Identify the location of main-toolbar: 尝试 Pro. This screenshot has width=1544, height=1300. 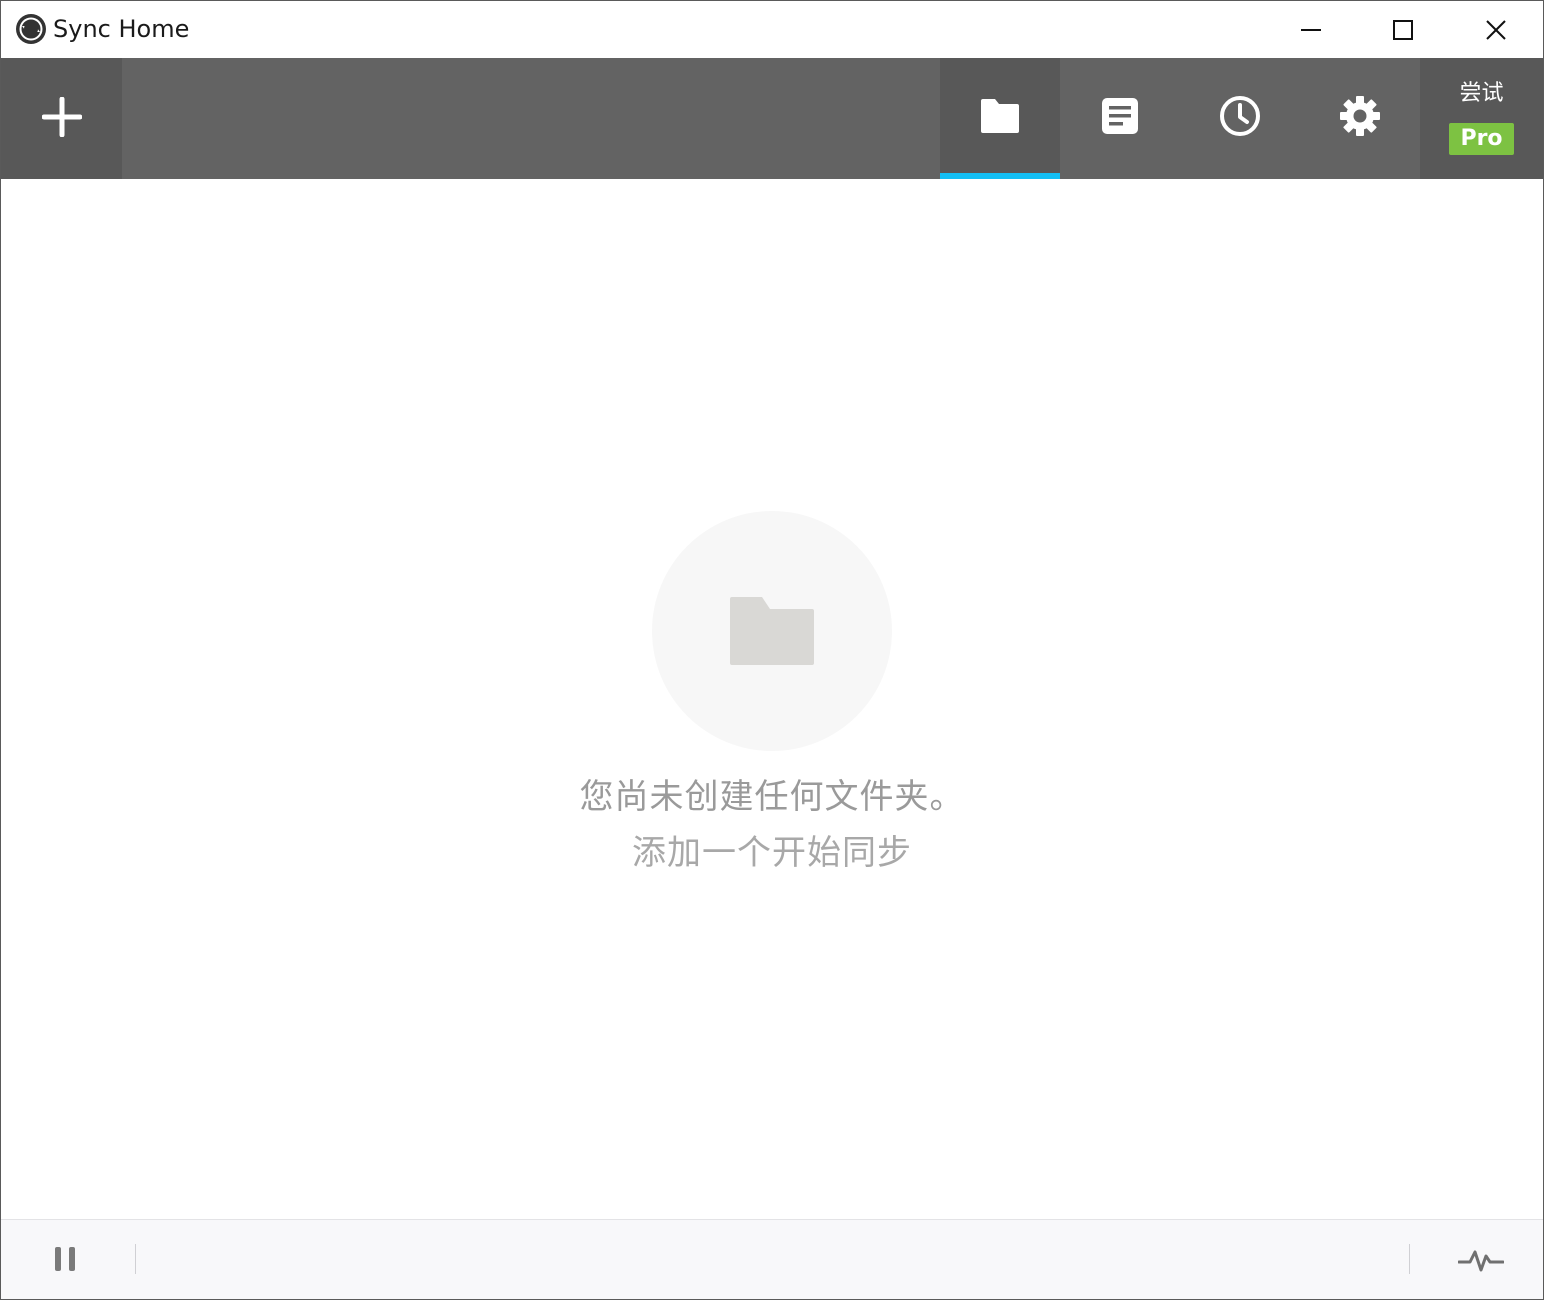
(772, 118).